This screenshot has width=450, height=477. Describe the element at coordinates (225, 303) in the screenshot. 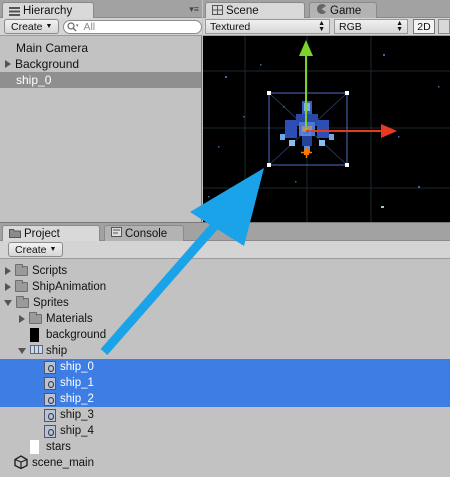

I see `project-item-sprites: Sprites` at that location.